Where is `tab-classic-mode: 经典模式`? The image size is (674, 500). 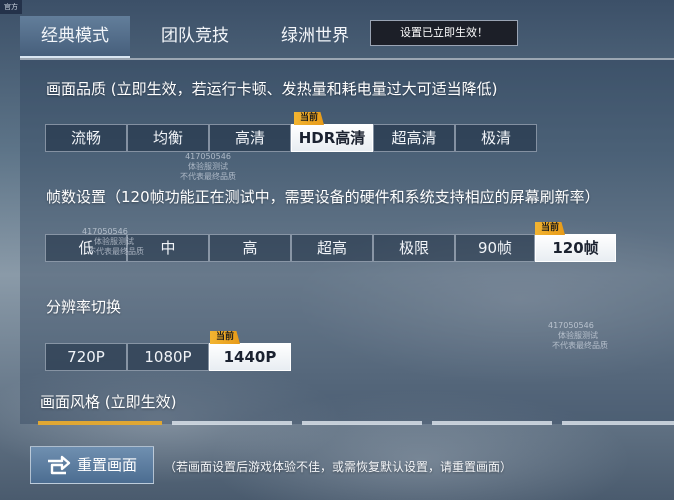 tab-classic-mode: 经典模式 is located at coordinates (75, 37).